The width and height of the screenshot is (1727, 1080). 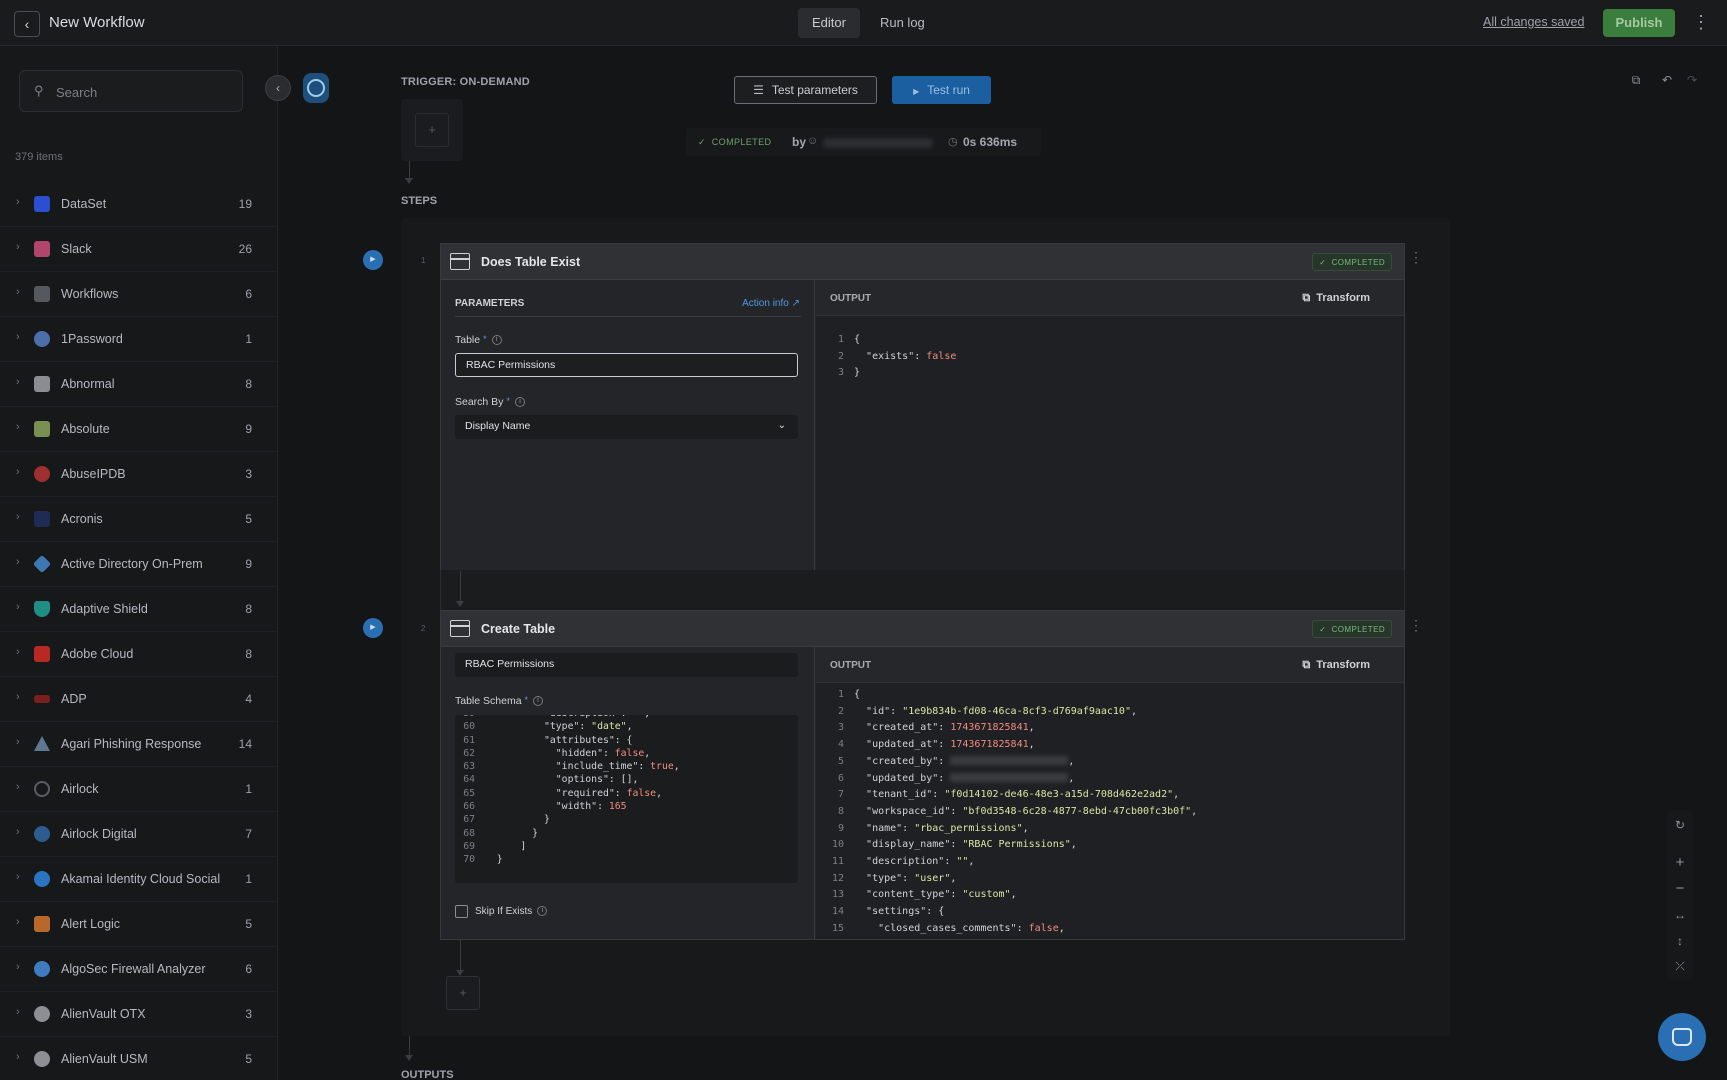 I want to click on sidebar-item-label: Workflows, so click(x=90, y=294).